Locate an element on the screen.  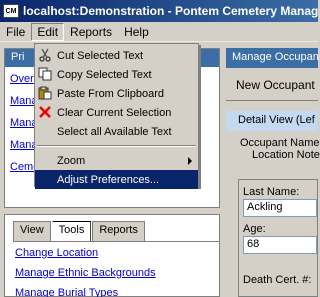
detail-view-header: Detail View (Lef is located at coordinates (272, 121).